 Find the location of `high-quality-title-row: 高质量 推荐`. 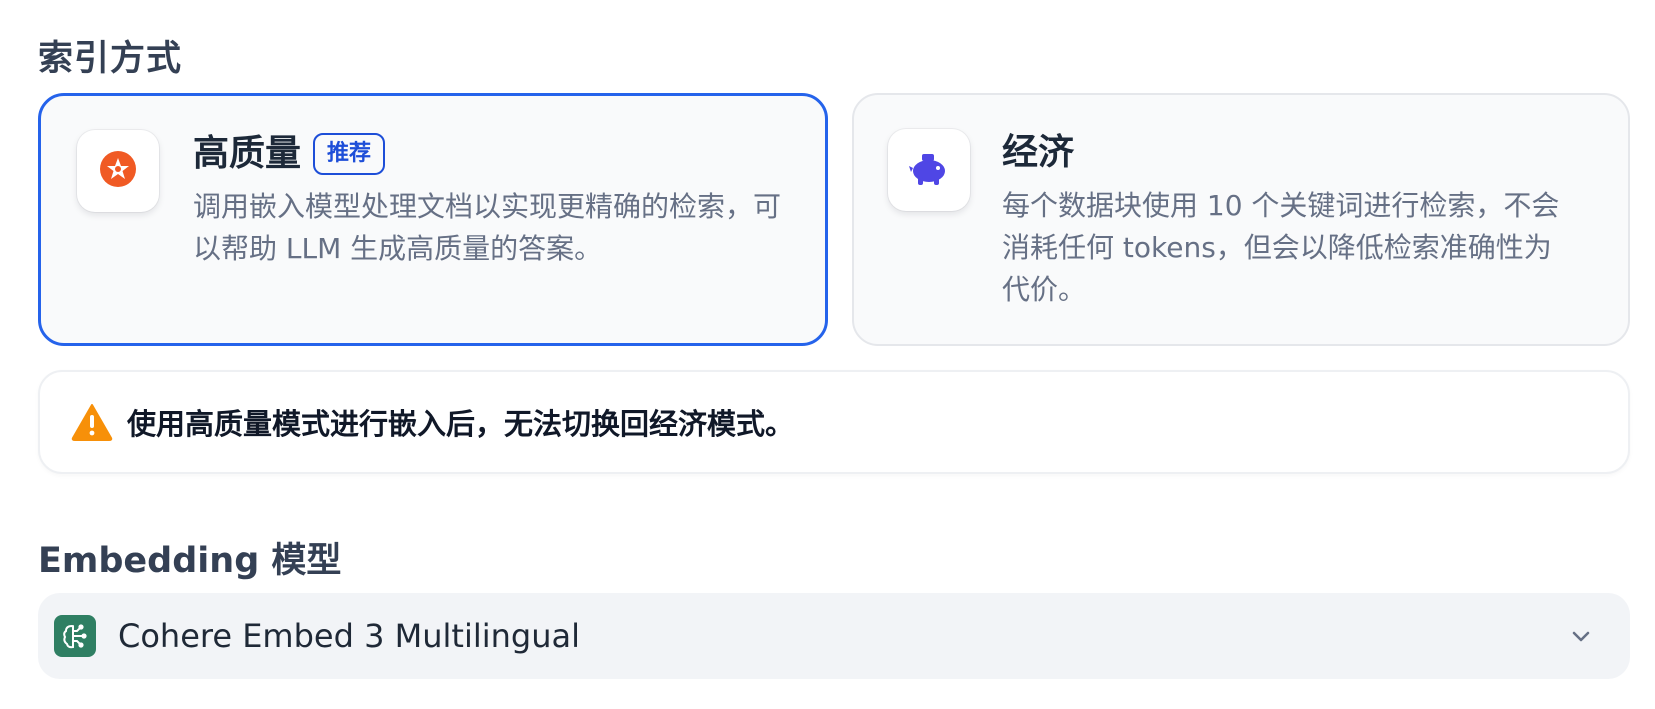

high-quality-title-row: 高质量 推荐 is located at coordinates (289, 154).